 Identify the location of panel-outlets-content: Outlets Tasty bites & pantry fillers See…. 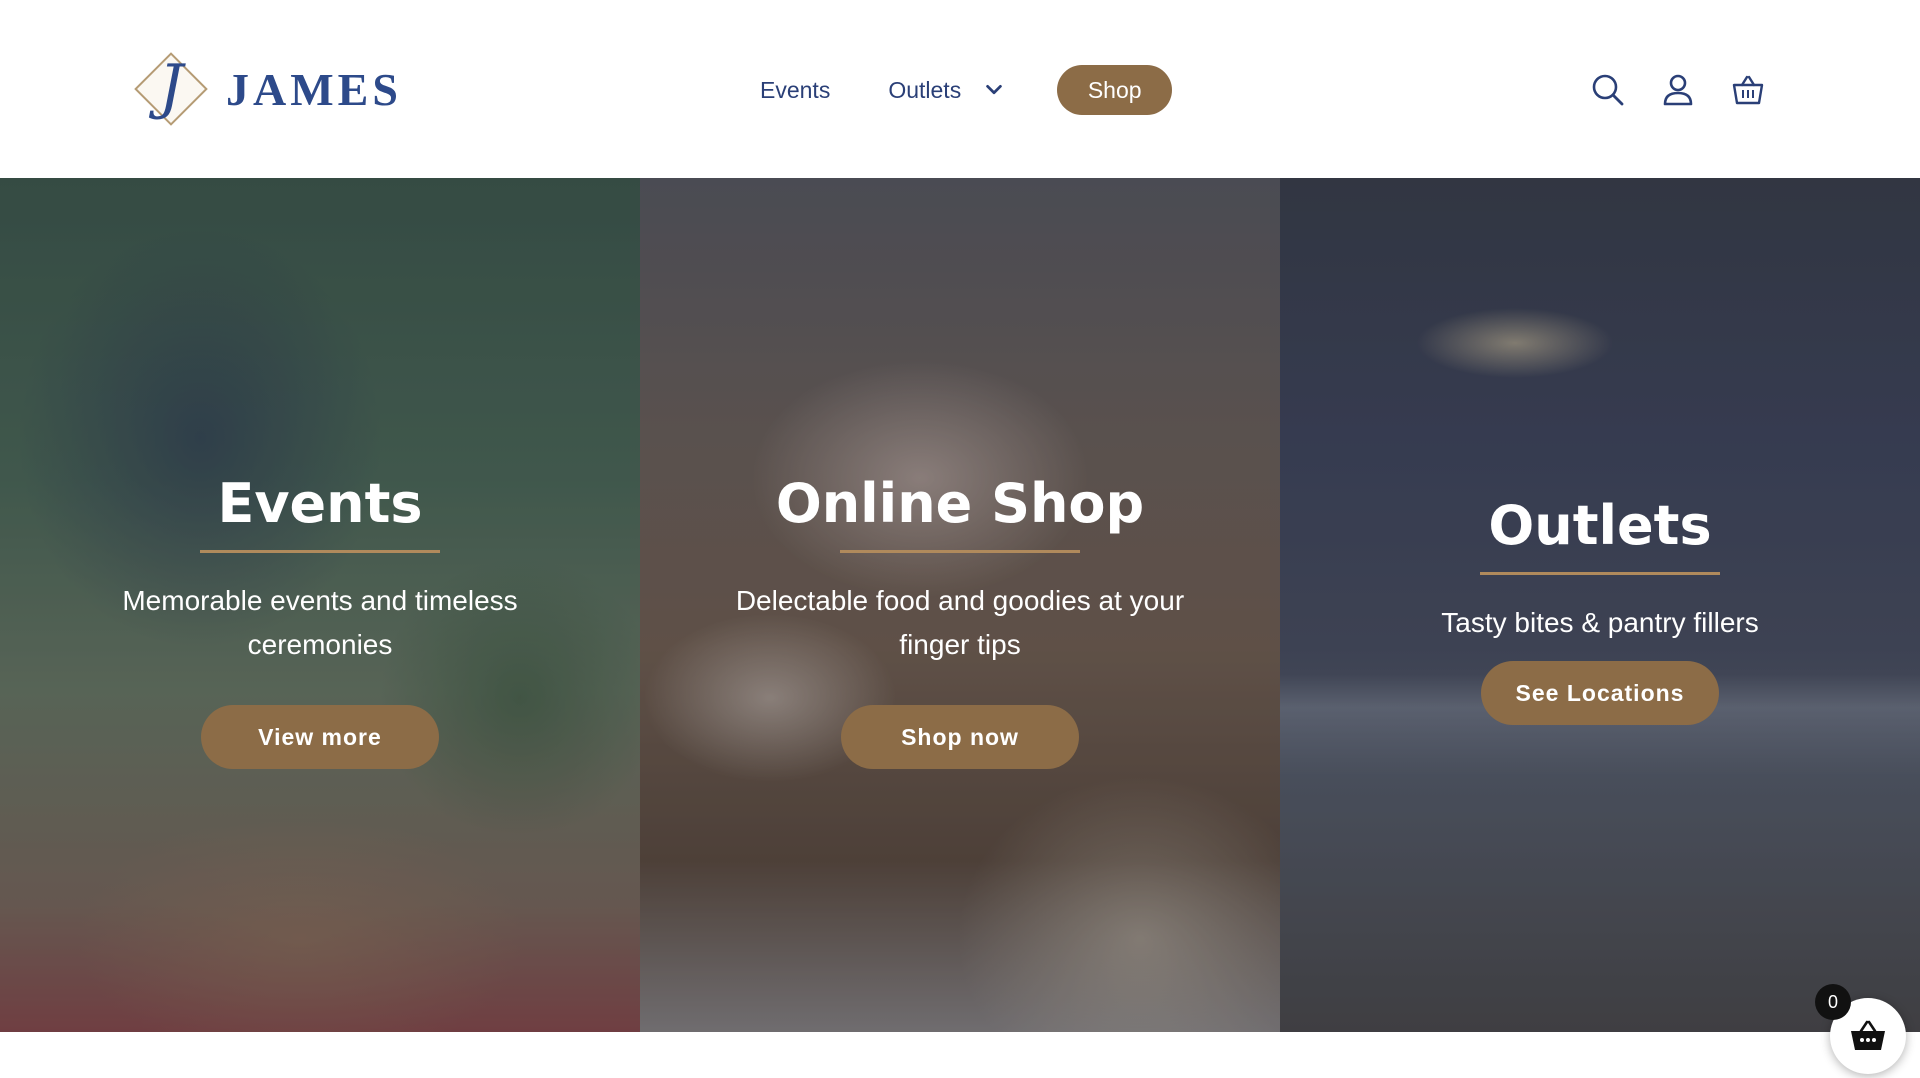
(1600, 609).